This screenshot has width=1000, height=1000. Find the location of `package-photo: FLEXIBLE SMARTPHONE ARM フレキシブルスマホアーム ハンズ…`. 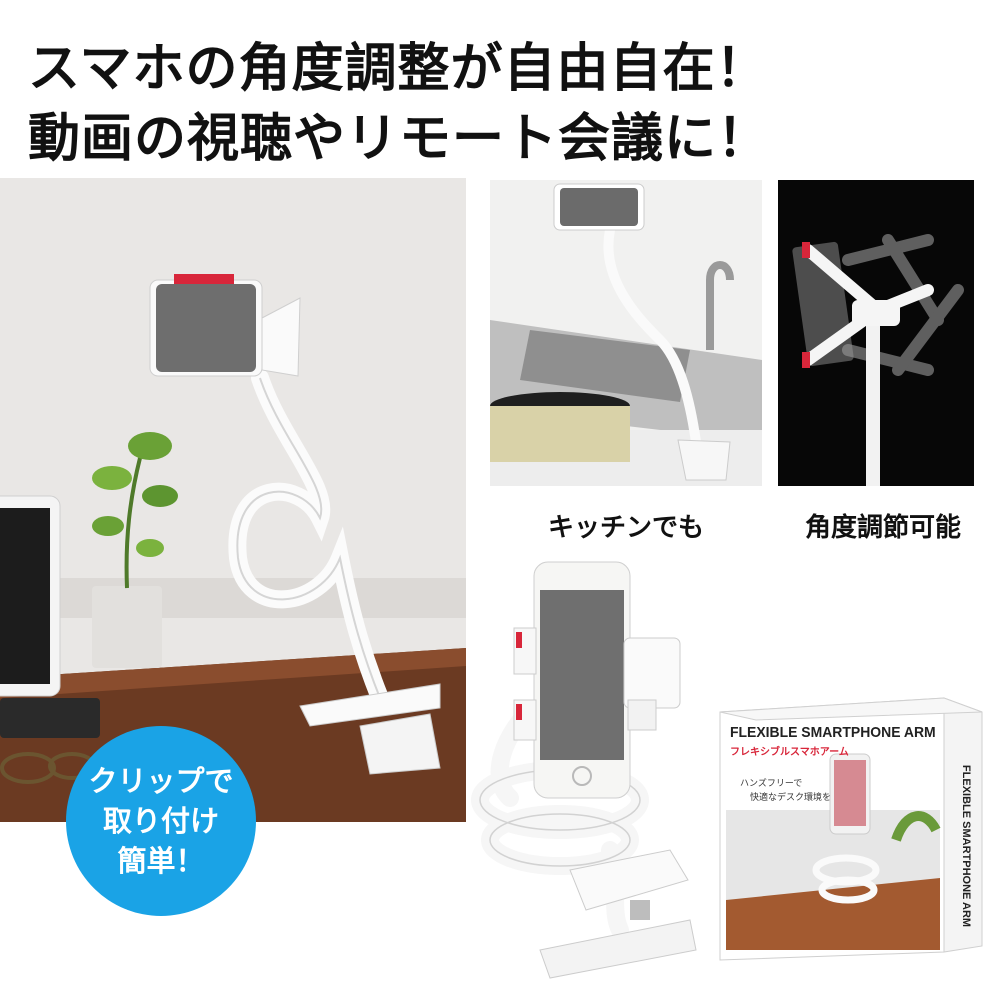

package-photo: FLEXIBLE SMARTPHONE ARM フレキシブルスマホアーム ハンズ… is located at coordinates (851, 840).